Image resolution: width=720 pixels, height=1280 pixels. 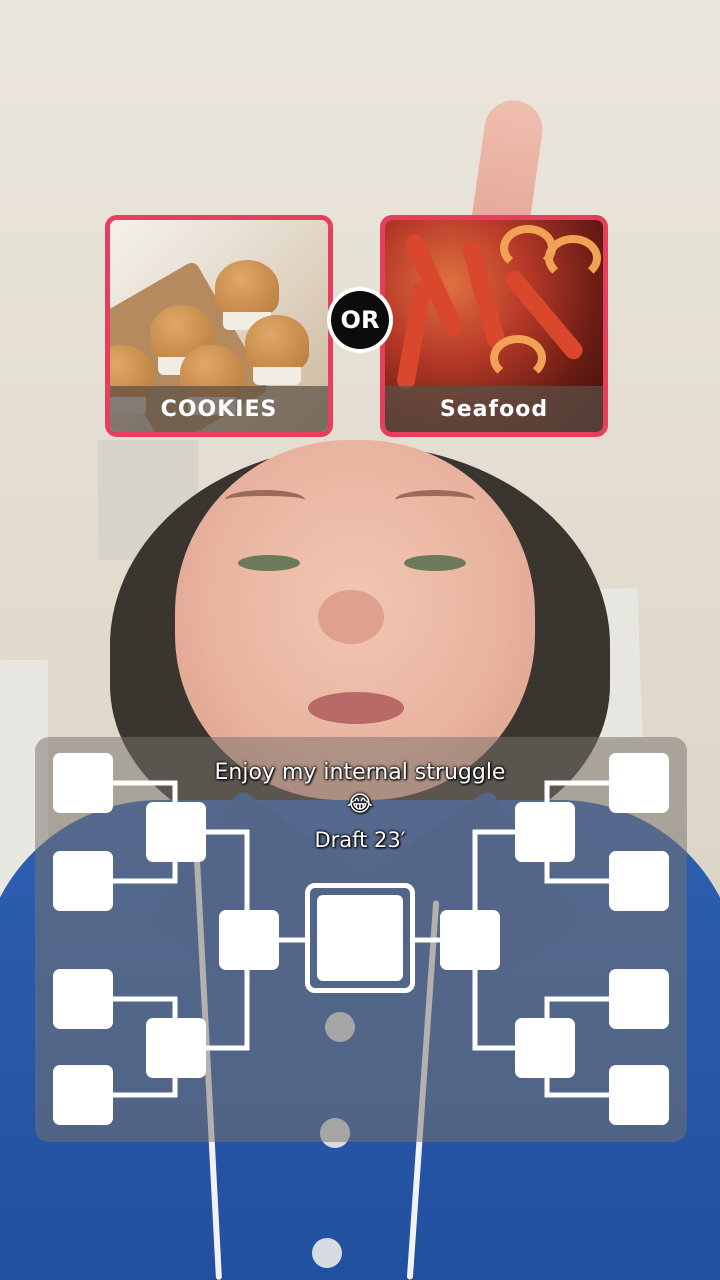 What do you see at coordinates (435, 563) in the screenshot?
I see `eye-right` at bounding box center [435, 563].